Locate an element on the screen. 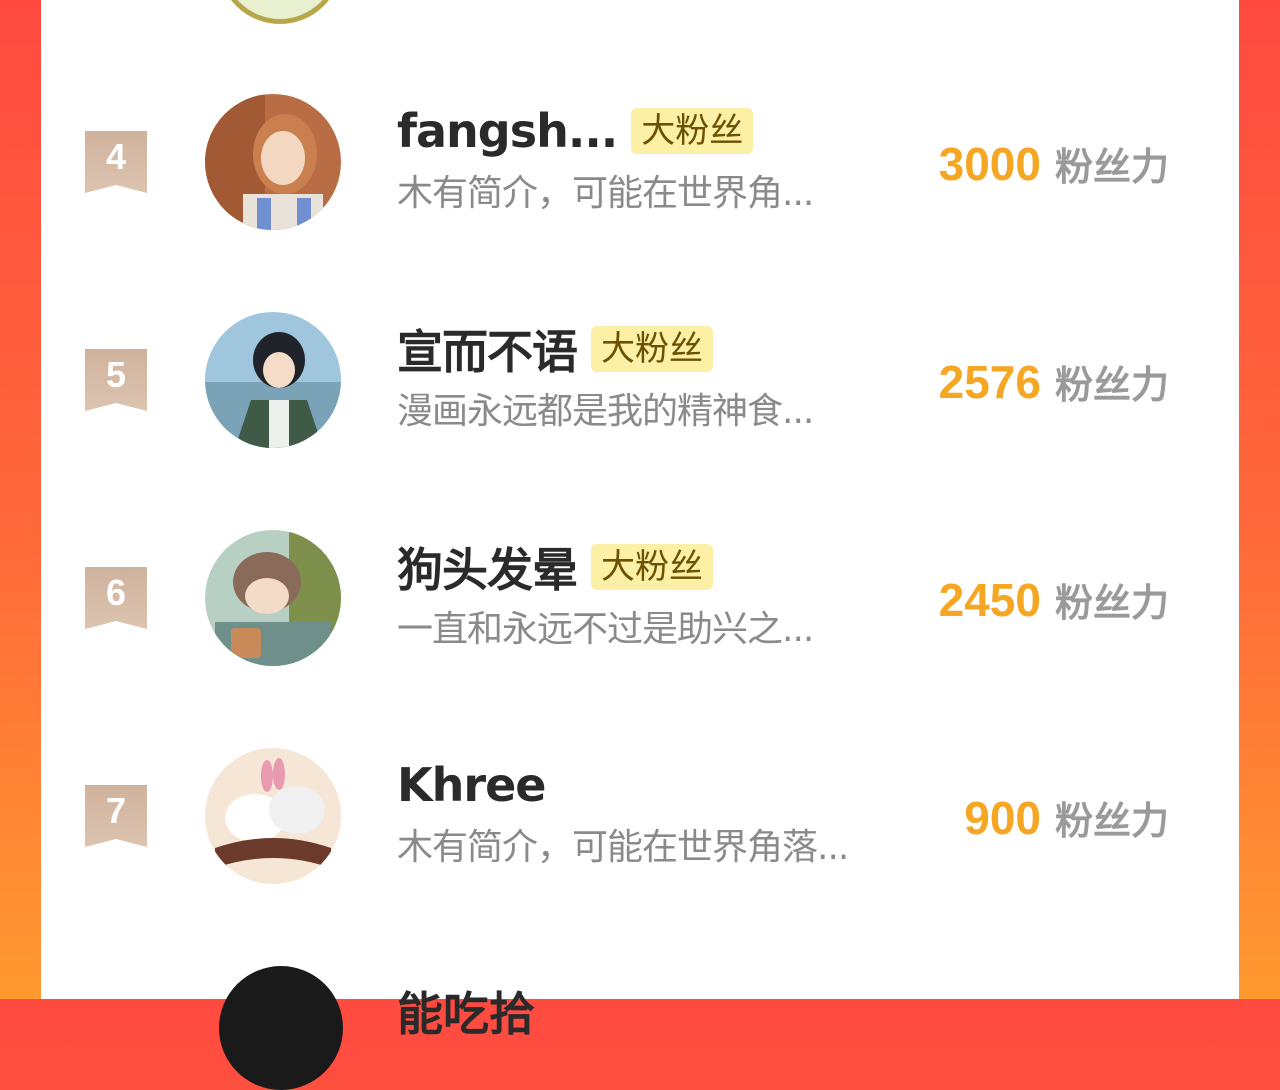 This screenshot has height=1090, width=1280. user-name: Khree is located at coordinates (471, 785).